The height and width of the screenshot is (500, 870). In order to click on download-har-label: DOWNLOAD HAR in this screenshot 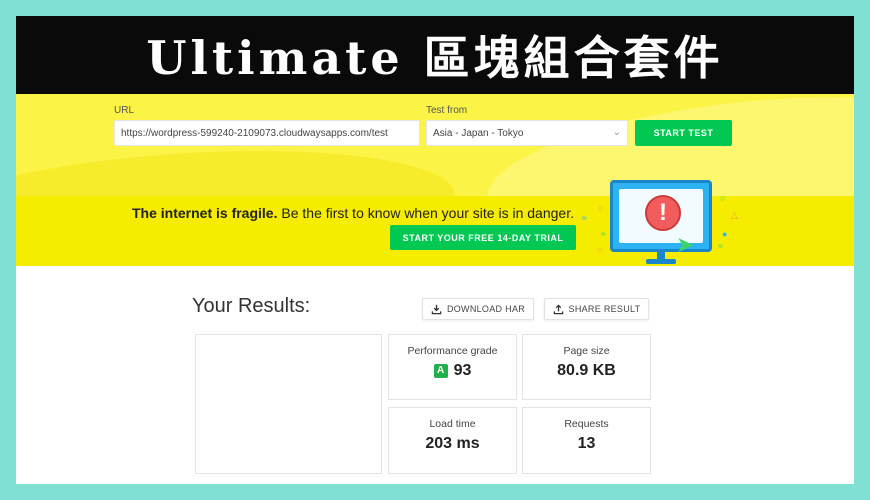, I will do `click(486, 309)`.